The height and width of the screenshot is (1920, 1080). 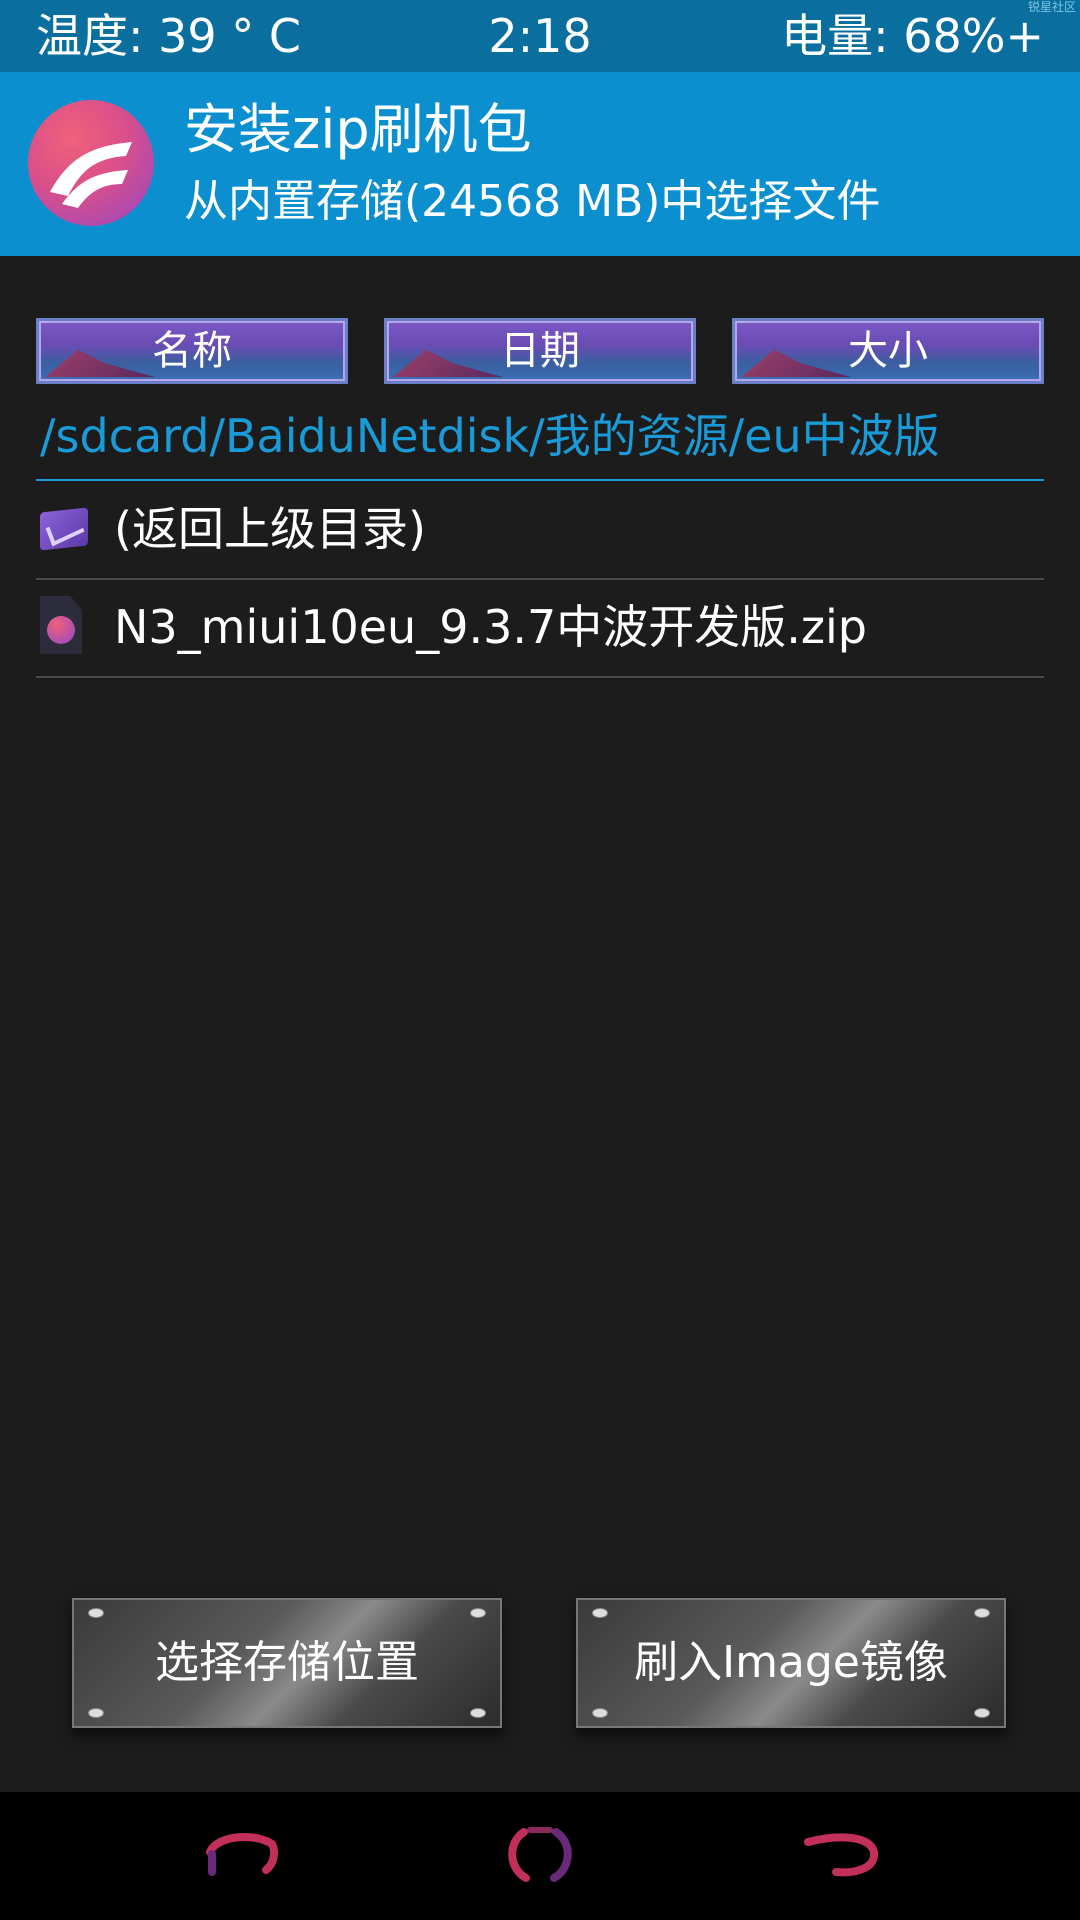 I want to click on list-item-label: N3_miui10eu_9.3.7中波开发版.zip, so click(x=490, y=627).